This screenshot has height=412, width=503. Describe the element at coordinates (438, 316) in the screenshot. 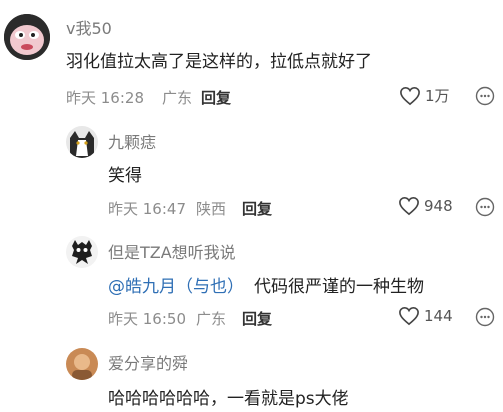

I see `like-count: 144` at that location.